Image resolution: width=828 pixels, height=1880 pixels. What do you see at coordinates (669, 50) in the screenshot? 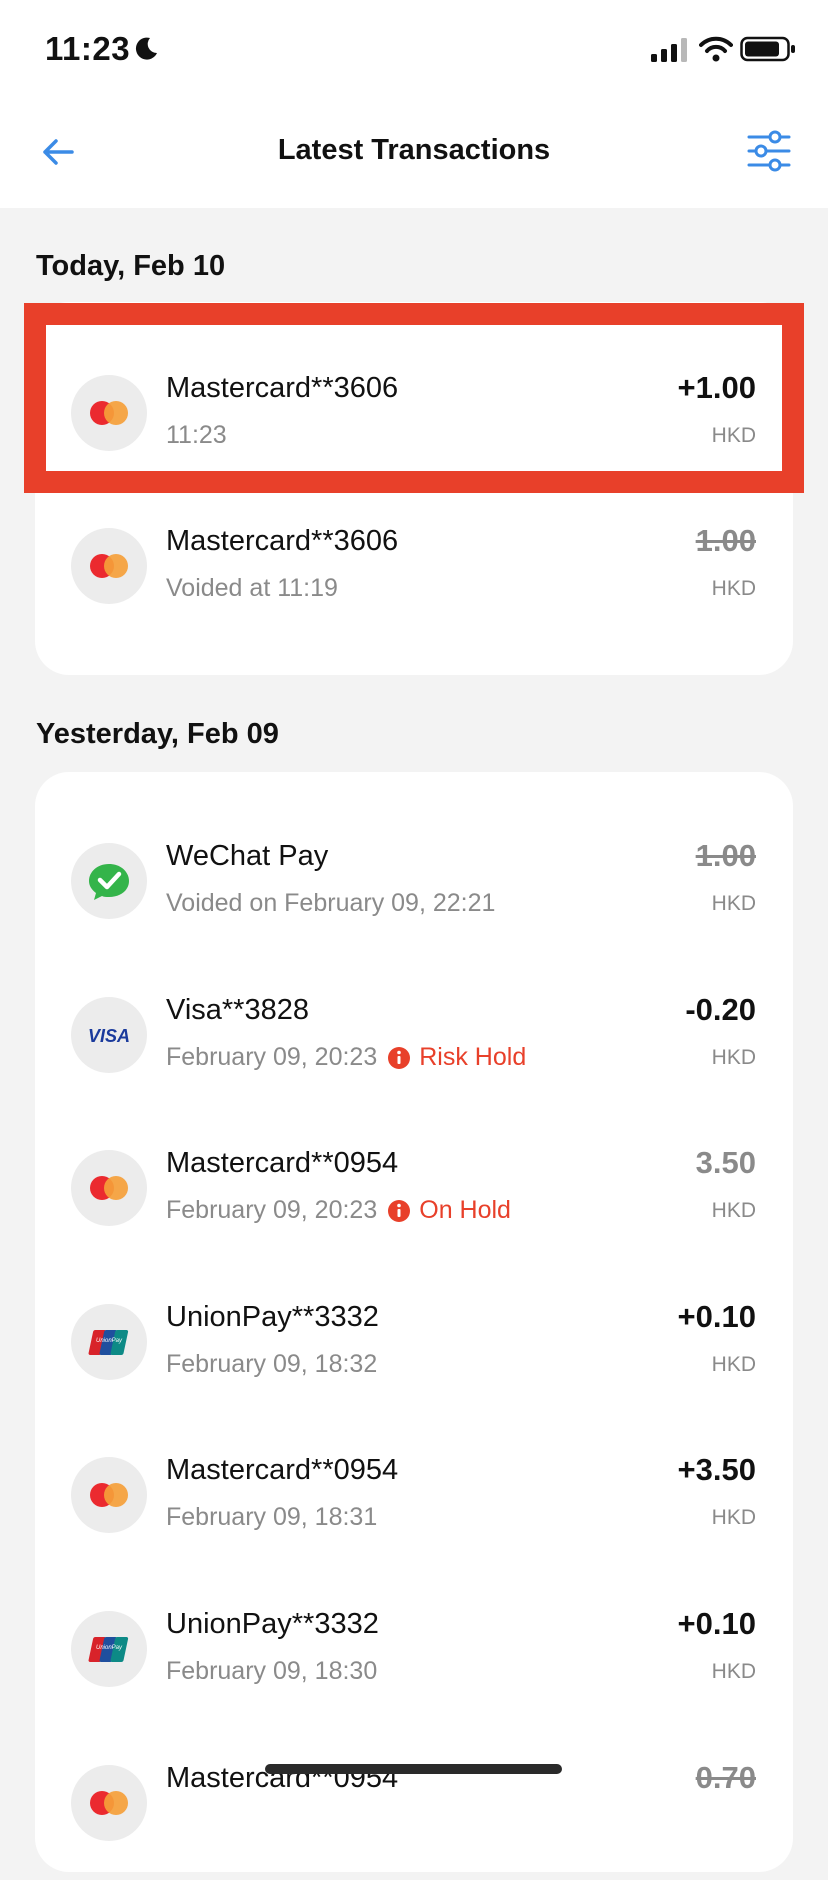
I see `cellular-signal-icon` at bounding box center [669, 50].